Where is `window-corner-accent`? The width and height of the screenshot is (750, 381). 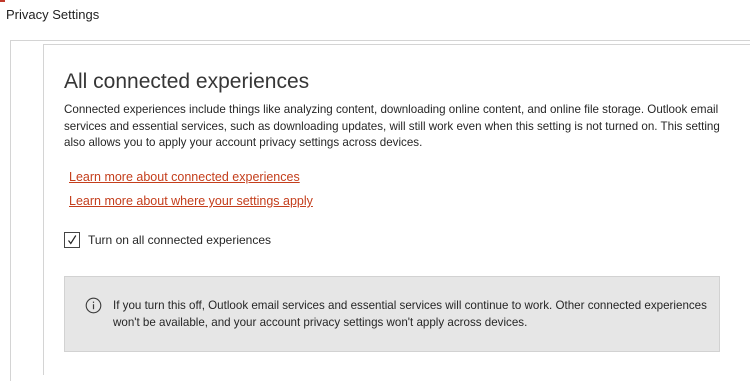 window-corner-accent is located at coordinates (2, 1).